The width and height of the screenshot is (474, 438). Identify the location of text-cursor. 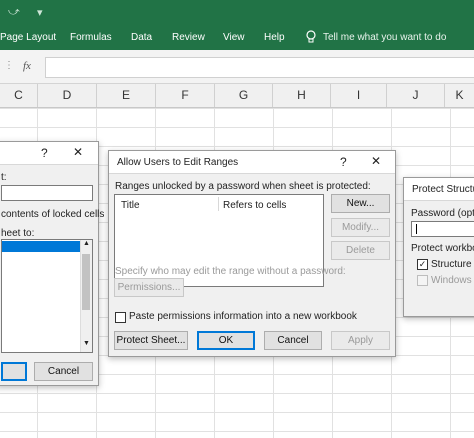
(416, 229).